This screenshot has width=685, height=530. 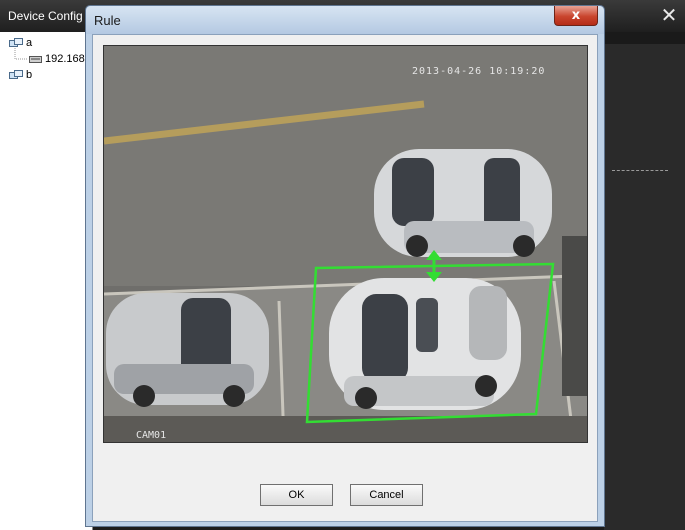 What do you see at coordinates (187, 350) in the screenshot?
I see `car-left` at bounding box center [187, 350].